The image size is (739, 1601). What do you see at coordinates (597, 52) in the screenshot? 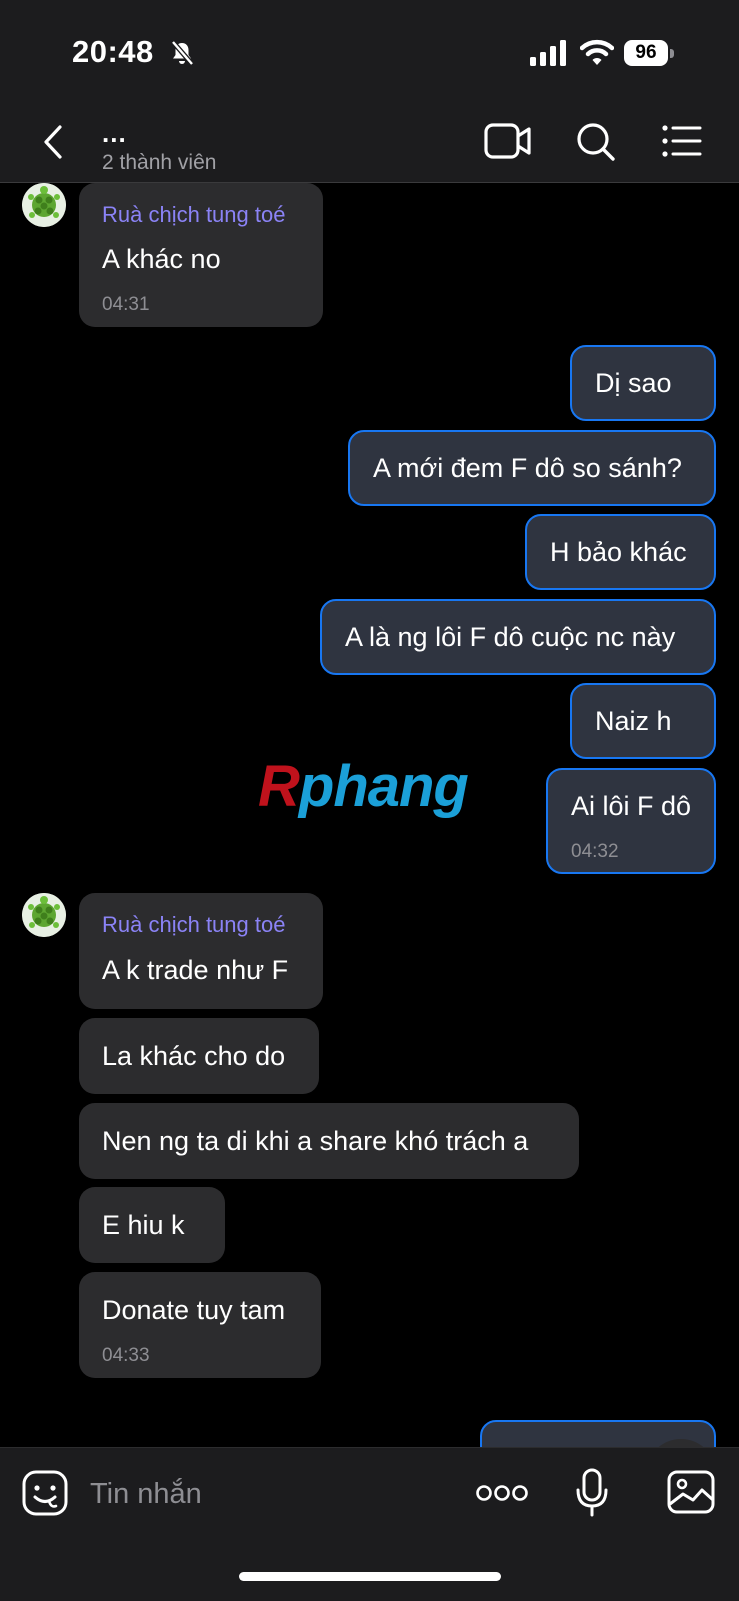
I see `wifi-icon` at bounding box center [597, 52].